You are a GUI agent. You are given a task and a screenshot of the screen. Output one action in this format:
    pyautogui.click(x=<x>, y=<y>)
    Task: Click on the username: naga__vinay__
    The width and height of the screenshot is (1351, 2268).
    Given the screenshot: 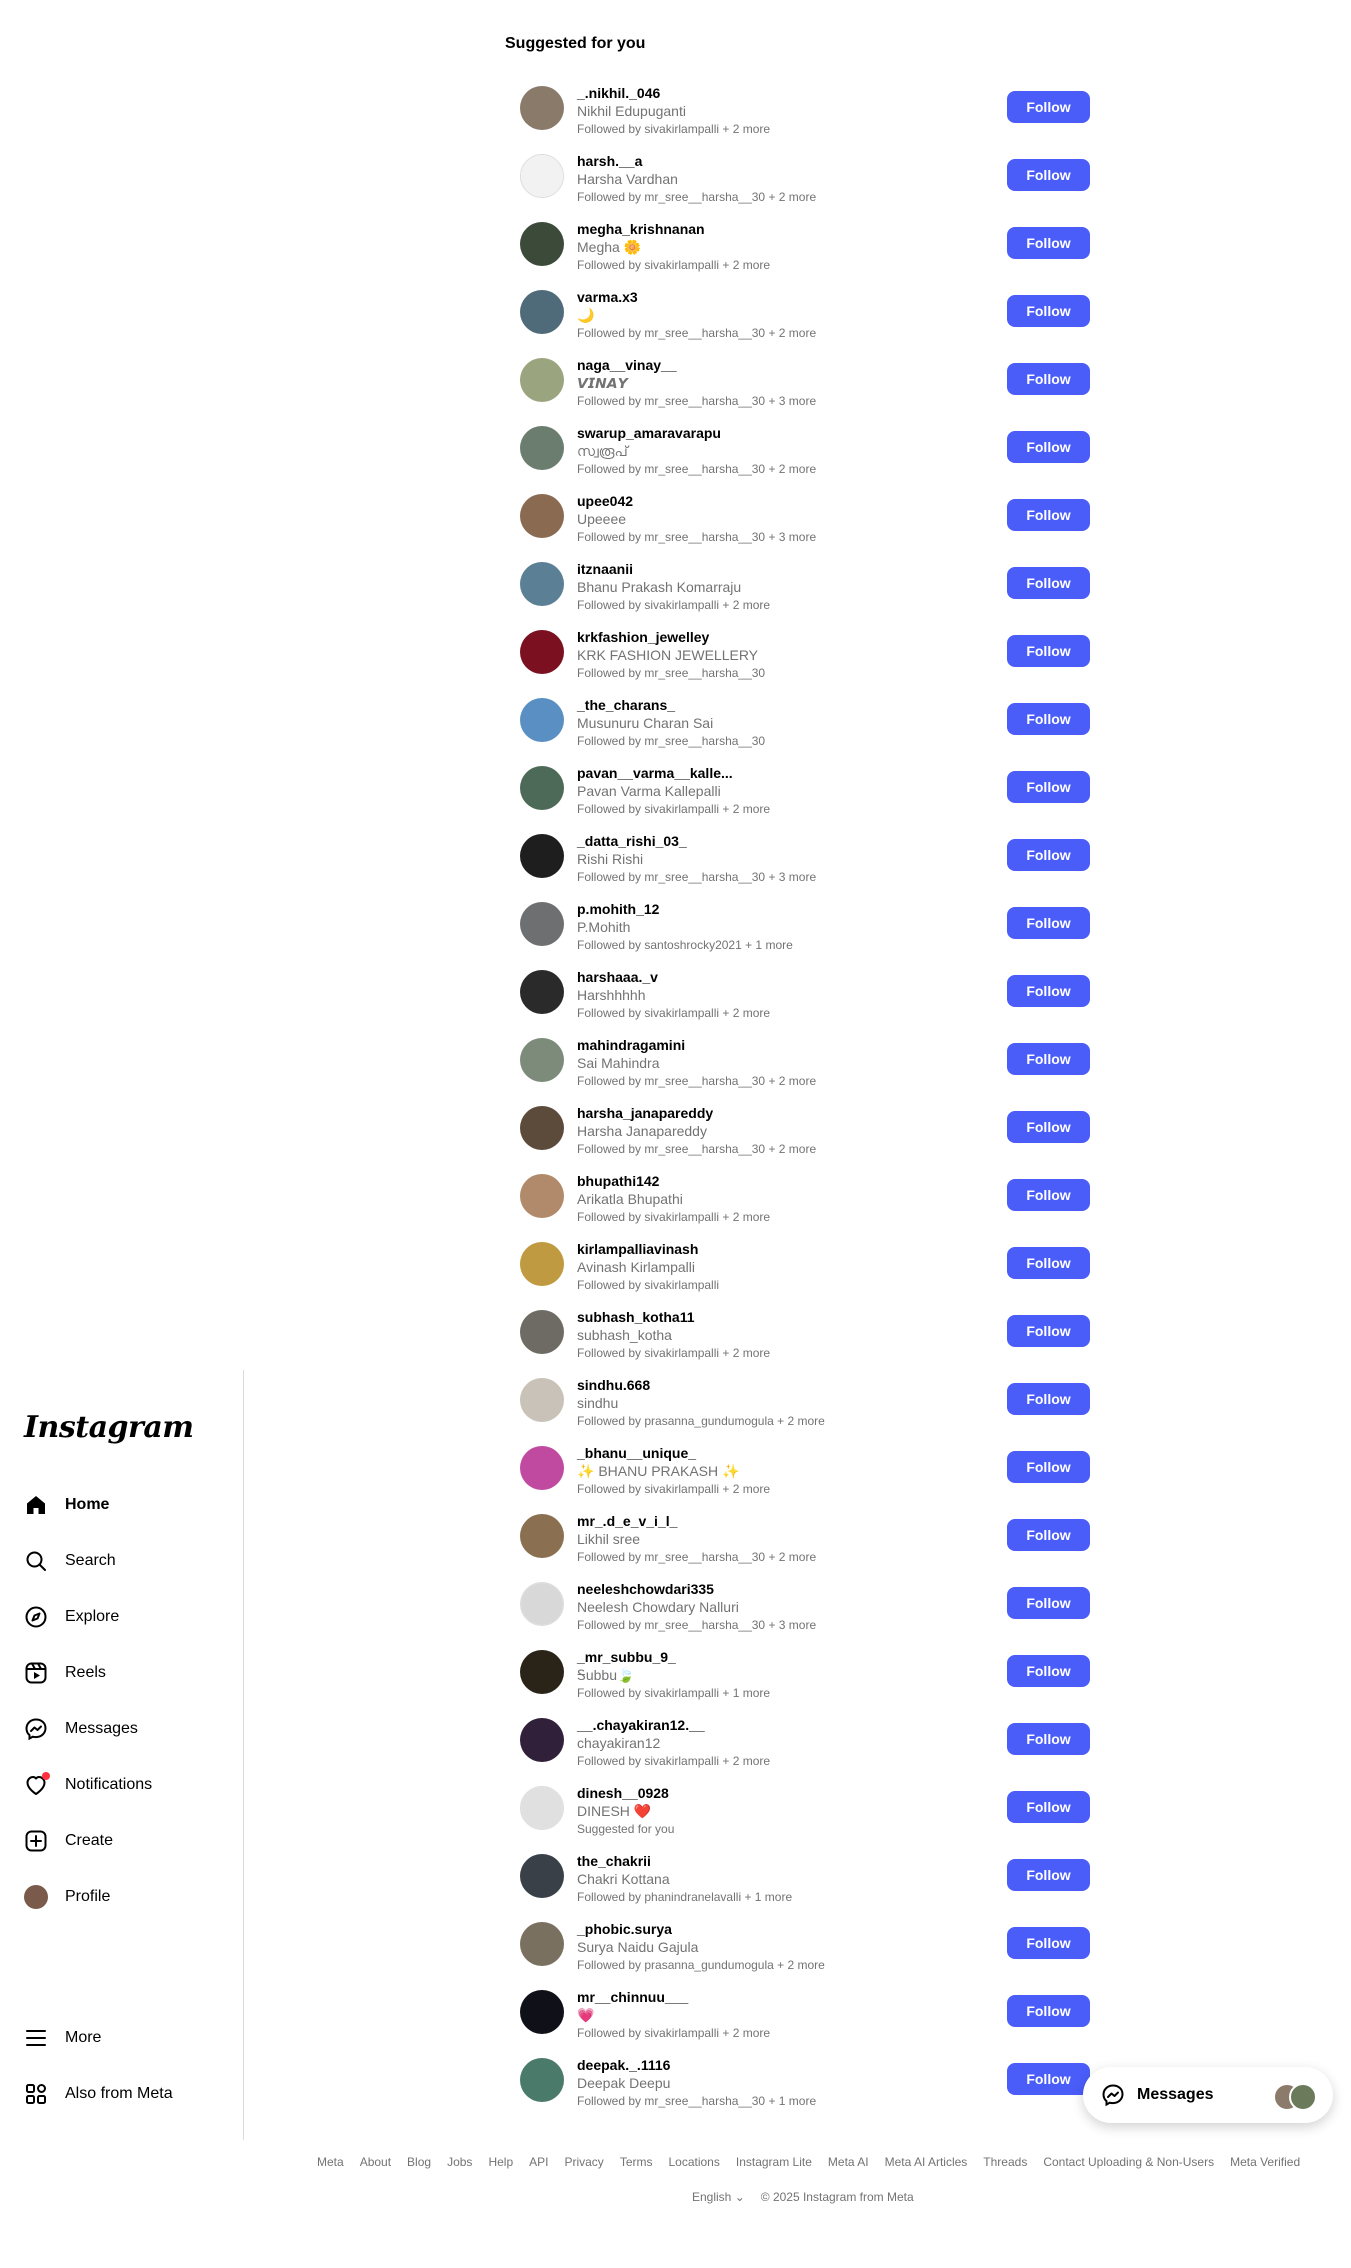 What is the action you would take?
    pyautogui.click(x=627, y=365)
    